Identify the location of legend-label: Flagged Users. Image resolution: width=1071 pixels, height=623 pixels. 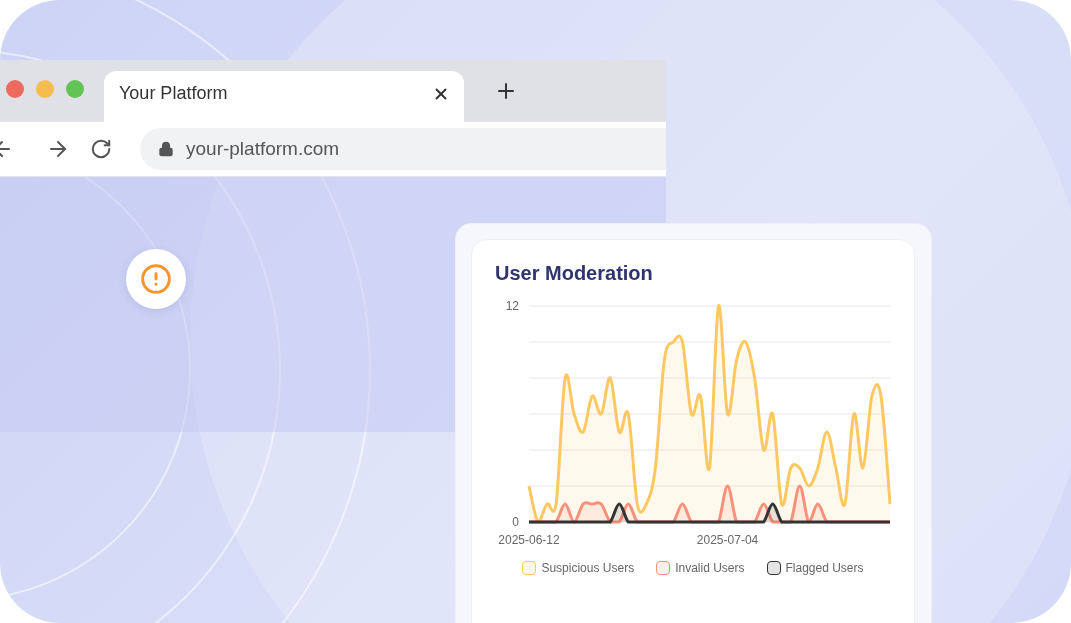
(824, 568).